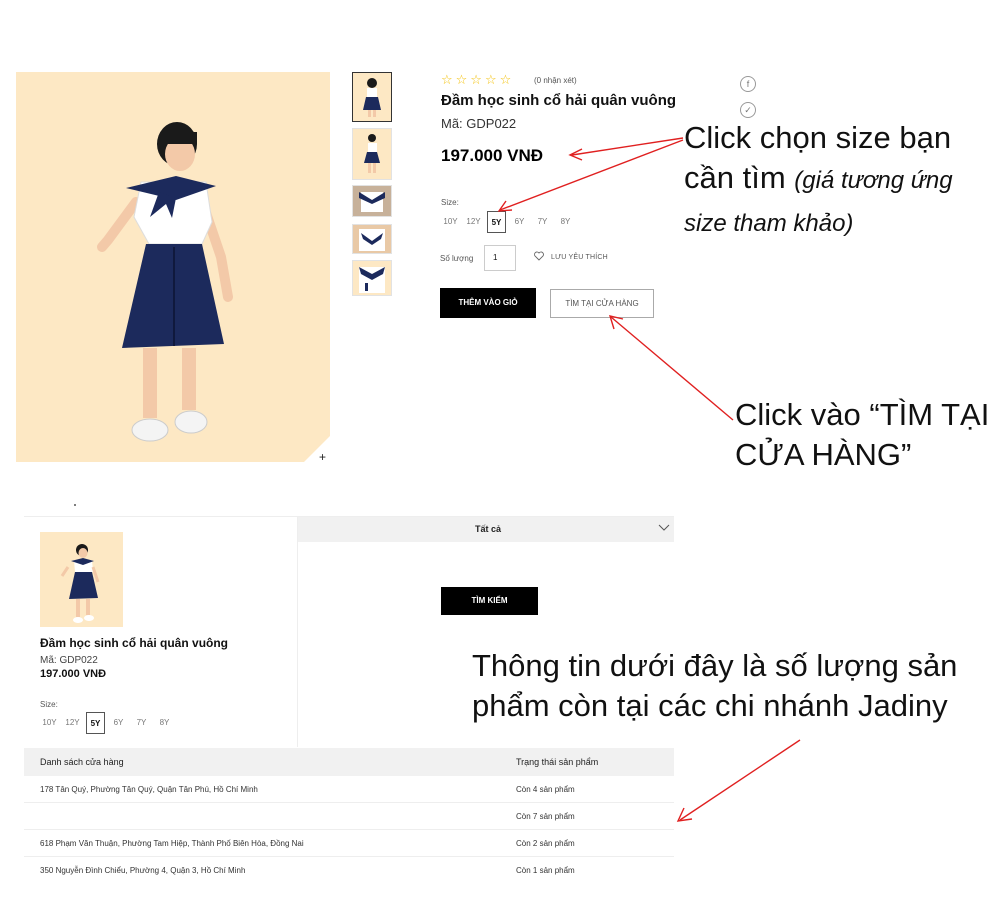 The height and width of the screenshot is (900, 1000). What do you see at coordinates (134, 643) in the screenshot?
I see `store-product-title: Đầm học sinh cổ hải quân vuông` at bounding box center [134, 643].